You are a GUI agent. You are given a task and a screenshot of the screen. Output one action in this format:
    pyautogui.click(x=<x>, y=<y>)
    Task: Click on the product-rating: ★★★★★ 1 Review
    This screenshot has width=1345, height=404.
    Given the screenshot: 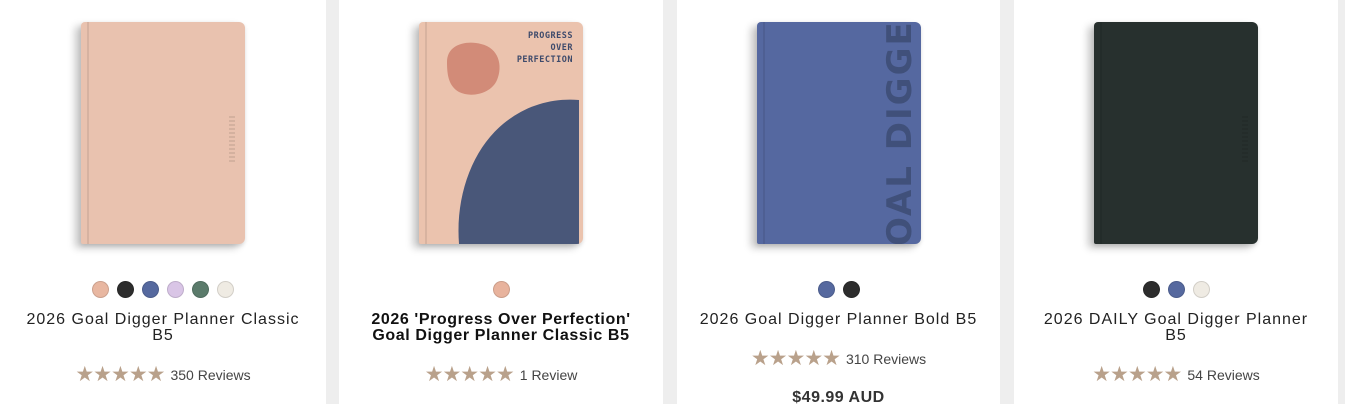 What is the action you would take?
    pyautogui.click(x=501, y=374)
    